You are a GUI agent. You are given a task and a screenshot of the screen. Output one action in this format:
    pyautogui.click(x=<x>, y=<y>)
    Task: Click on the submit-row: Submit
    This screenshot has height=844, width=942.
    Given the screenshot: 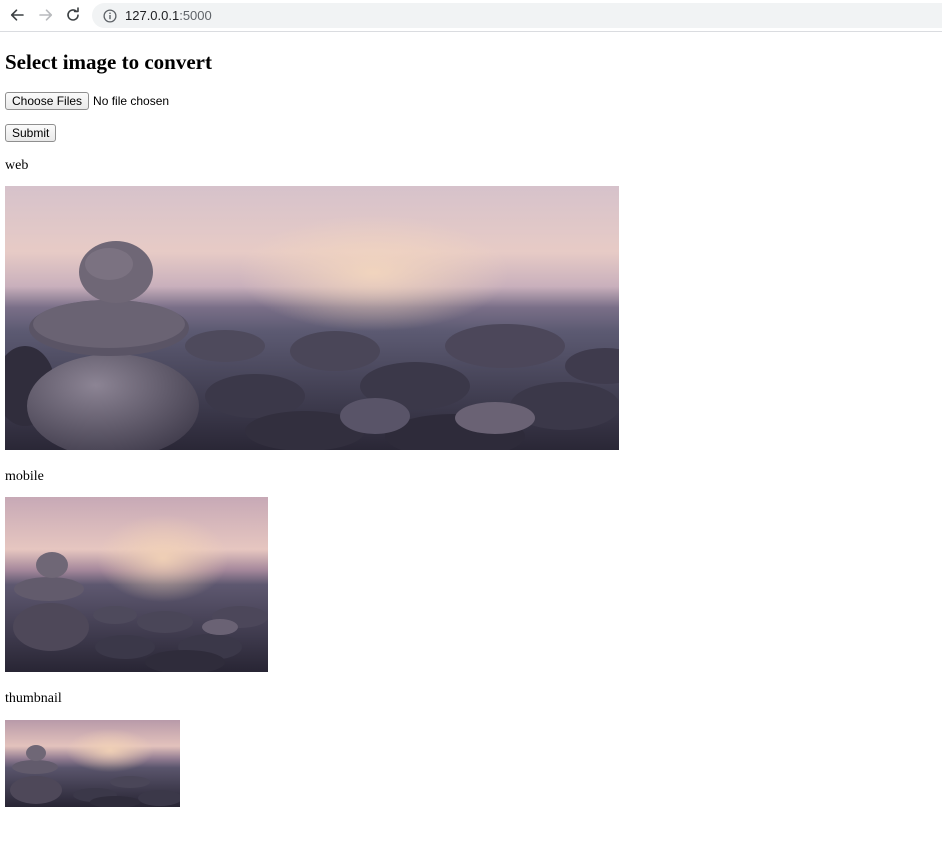 What is the action you would take?
    pyautogui.click(x=31, y=133)
    